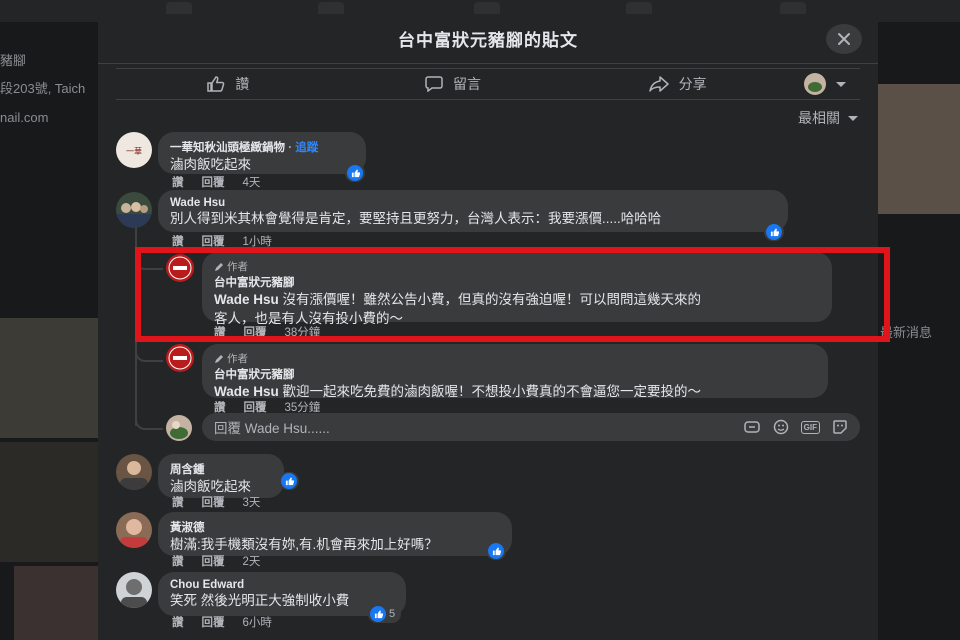 The width and height of the screenshot is (960, 640). What do you see at coordinates (282, 585) in the screenshot?
I see `comment-author: Chou Edward` at bounding box center [282, 585].